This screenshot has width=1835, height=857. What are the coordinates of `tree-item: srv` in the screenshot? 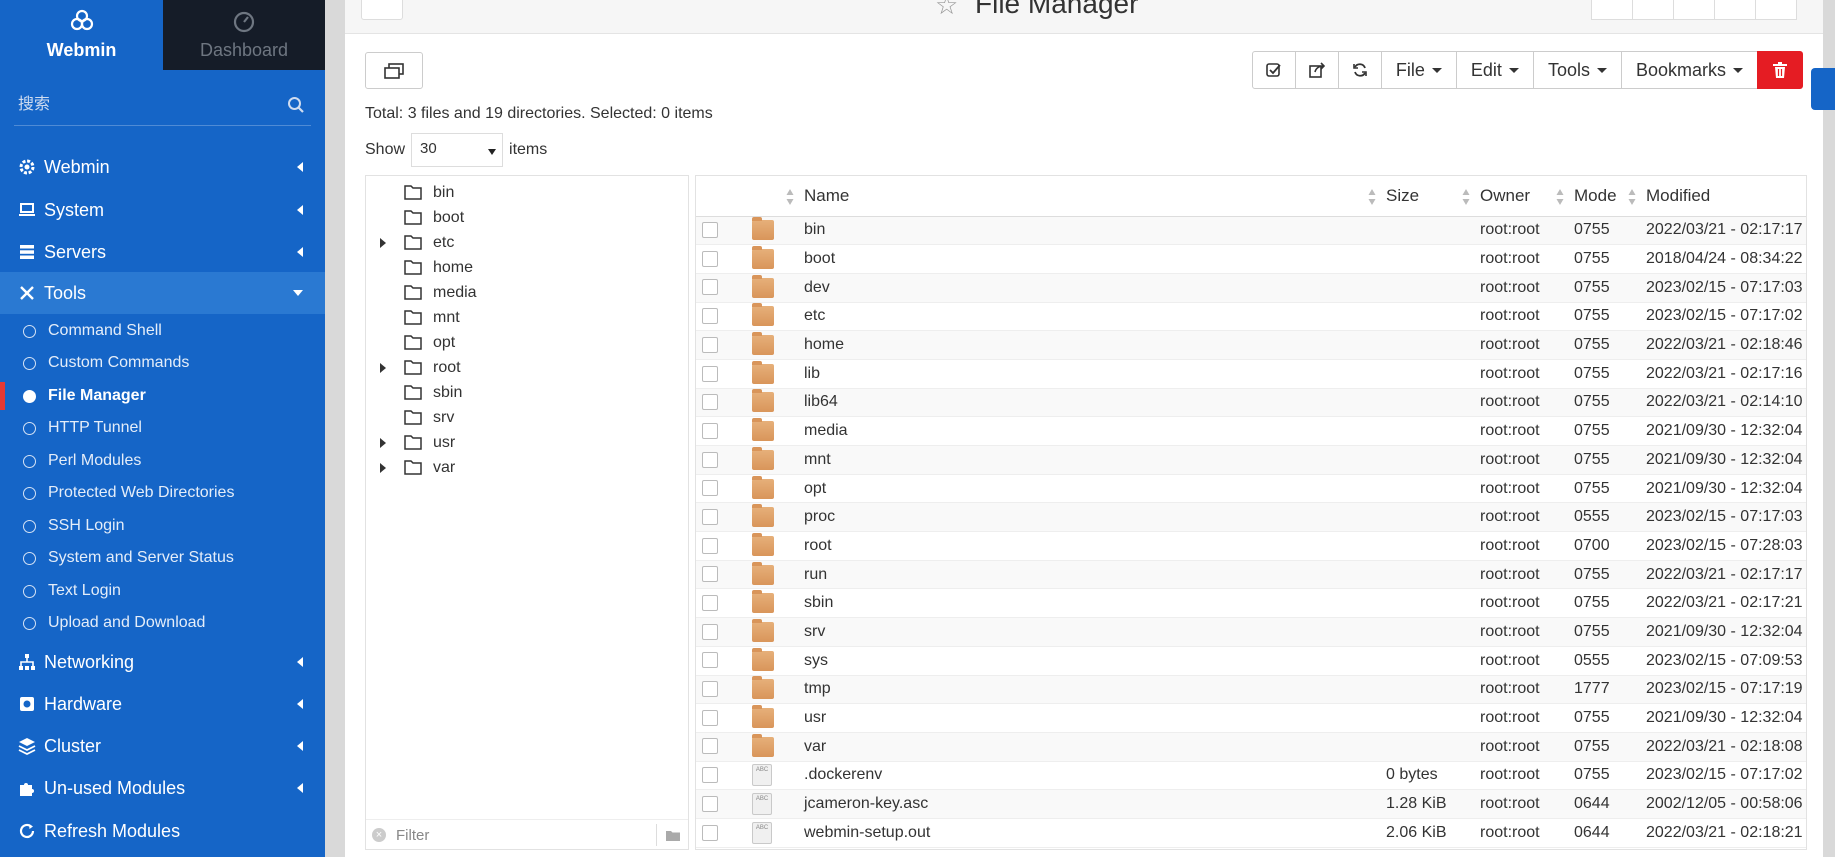 It's located at (526, 418).